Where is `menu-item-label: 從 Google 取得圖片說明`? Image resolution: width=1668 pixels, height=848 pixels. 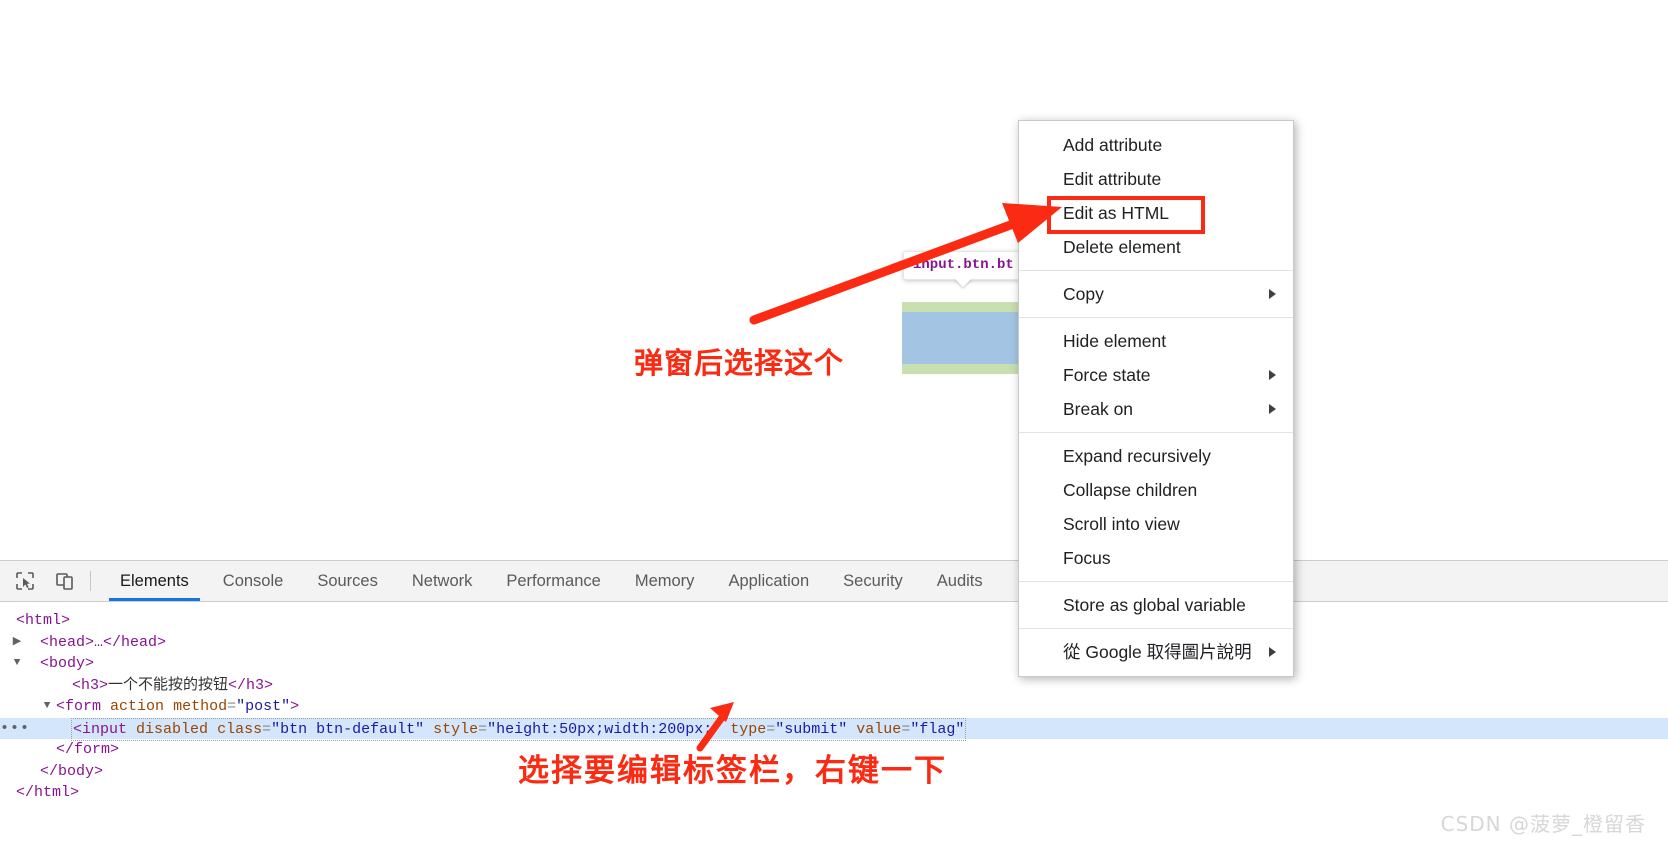
menu-item-label: 從 Google 取得圖片說明 is located at coordinates (1157, 652).